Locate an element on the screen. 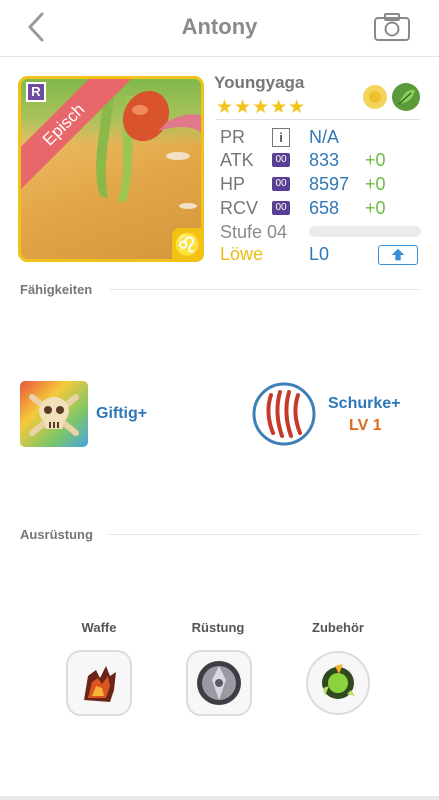 The image size is (439, 800). equip-label-weapon: Waffe is located at coordinates (99, 627).